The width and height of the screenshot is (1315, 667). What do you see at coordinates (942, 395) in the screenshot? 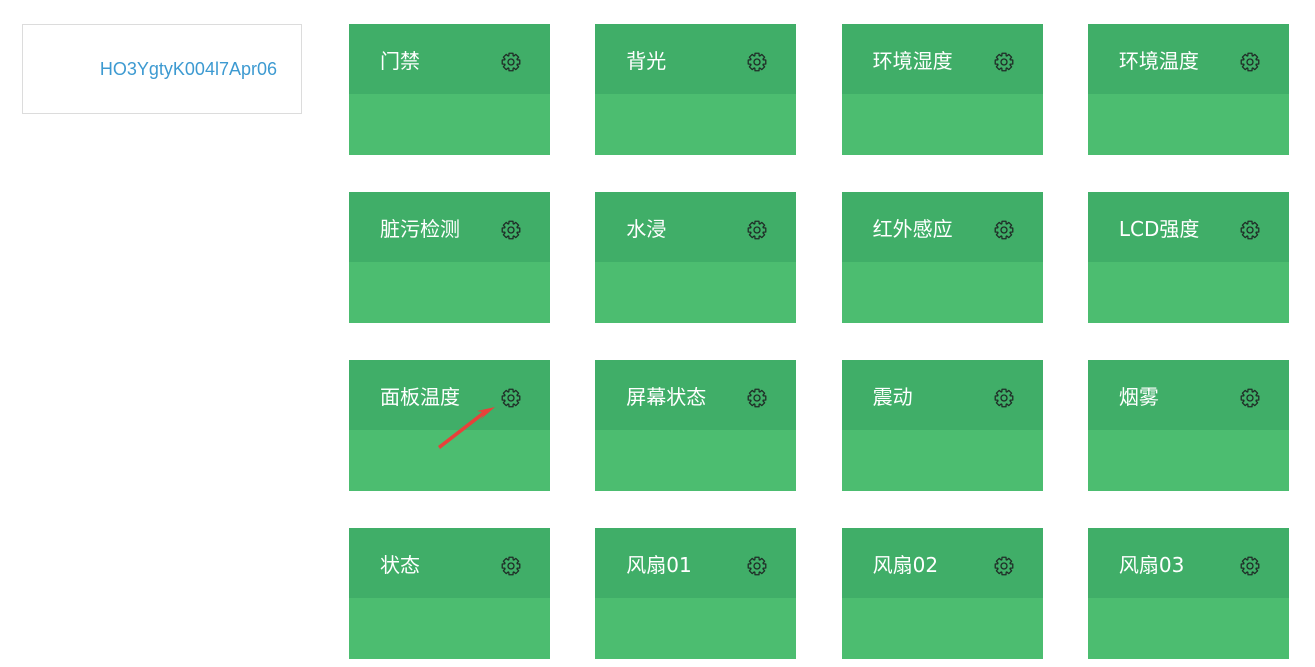
I see `tile-header: 震动` at bounding box center [942, 395].